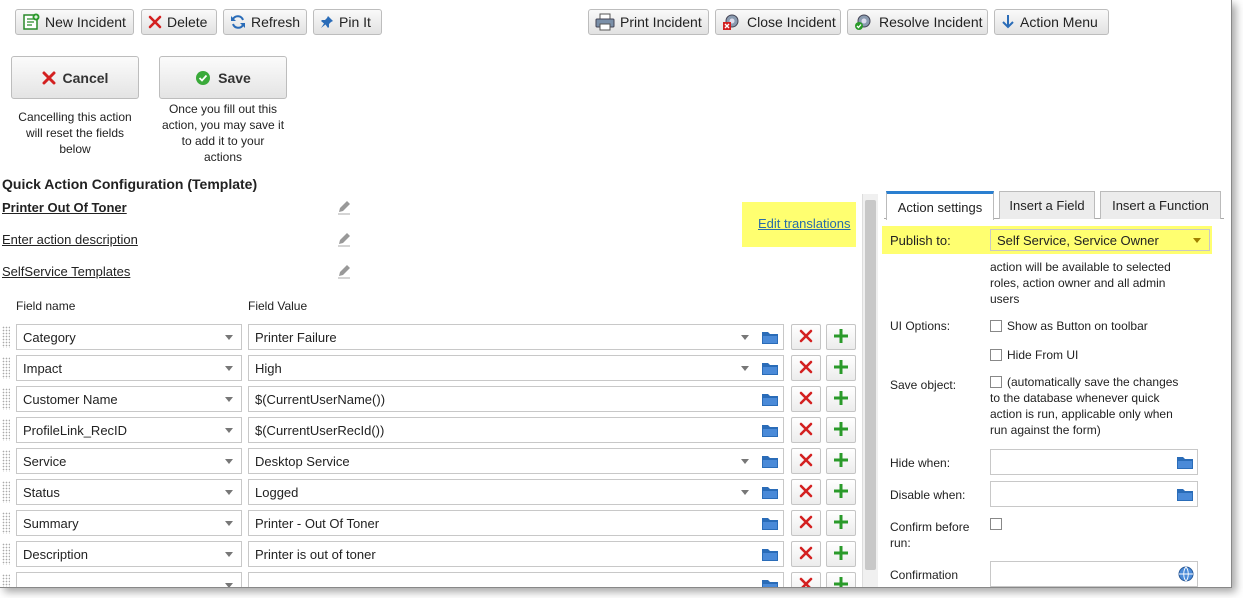 The width and height of the screenshot is (1243, 598). I want to click on fields-scrollbar, so click(870, 390).